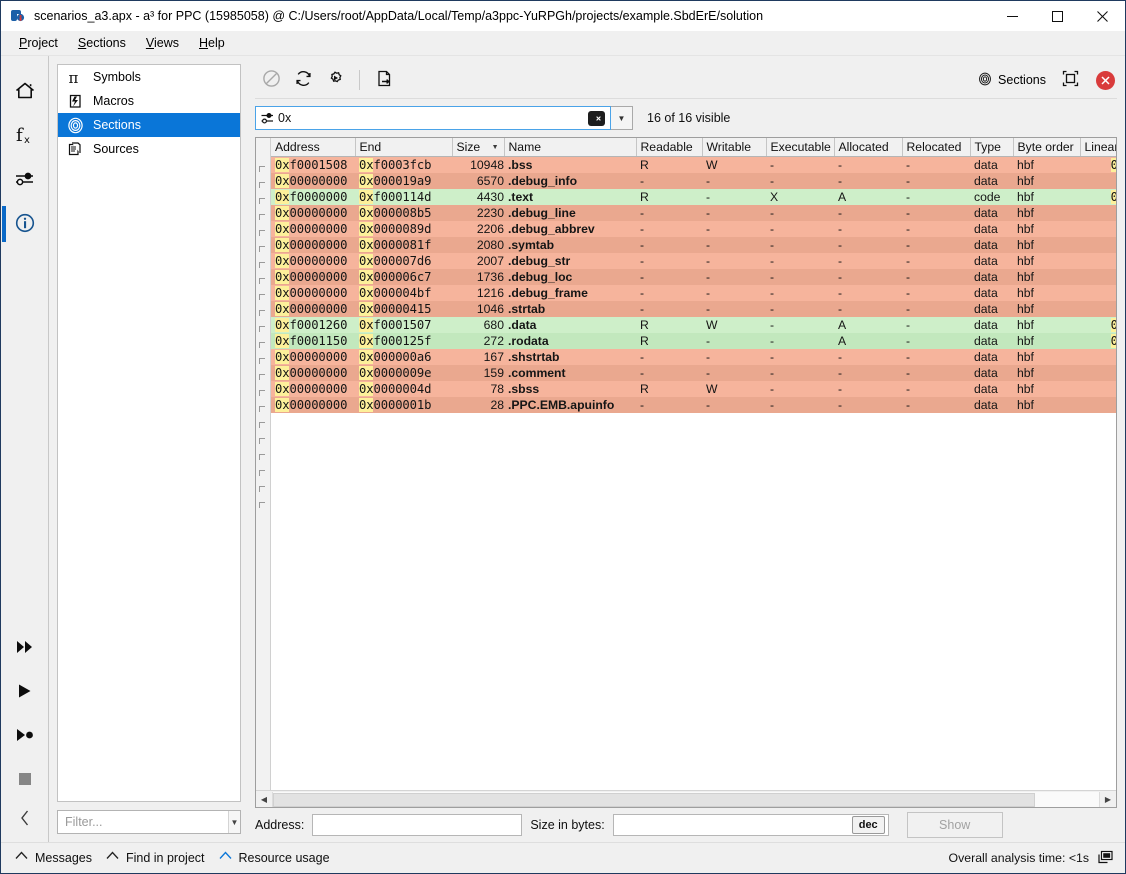 The image size is (1126, 874). Describe the element at coordinates (149, 43) in the screenshot. I see `menu-views-mnemonic: V` at that location.